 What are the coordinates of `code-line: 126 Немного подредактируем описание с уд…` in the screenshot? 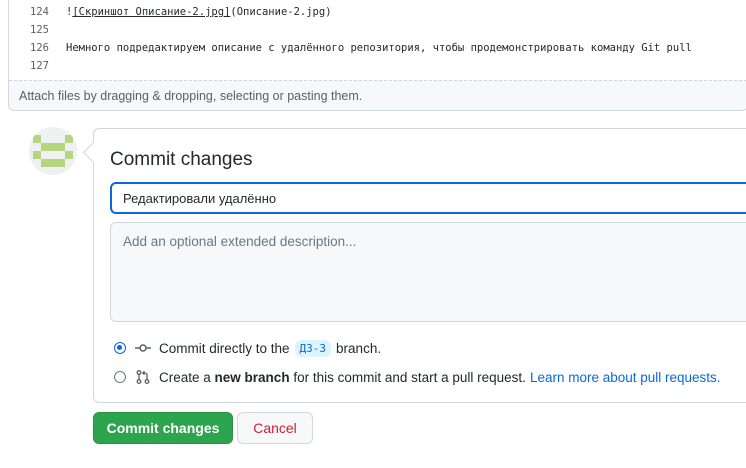 It's located at (377, 49).